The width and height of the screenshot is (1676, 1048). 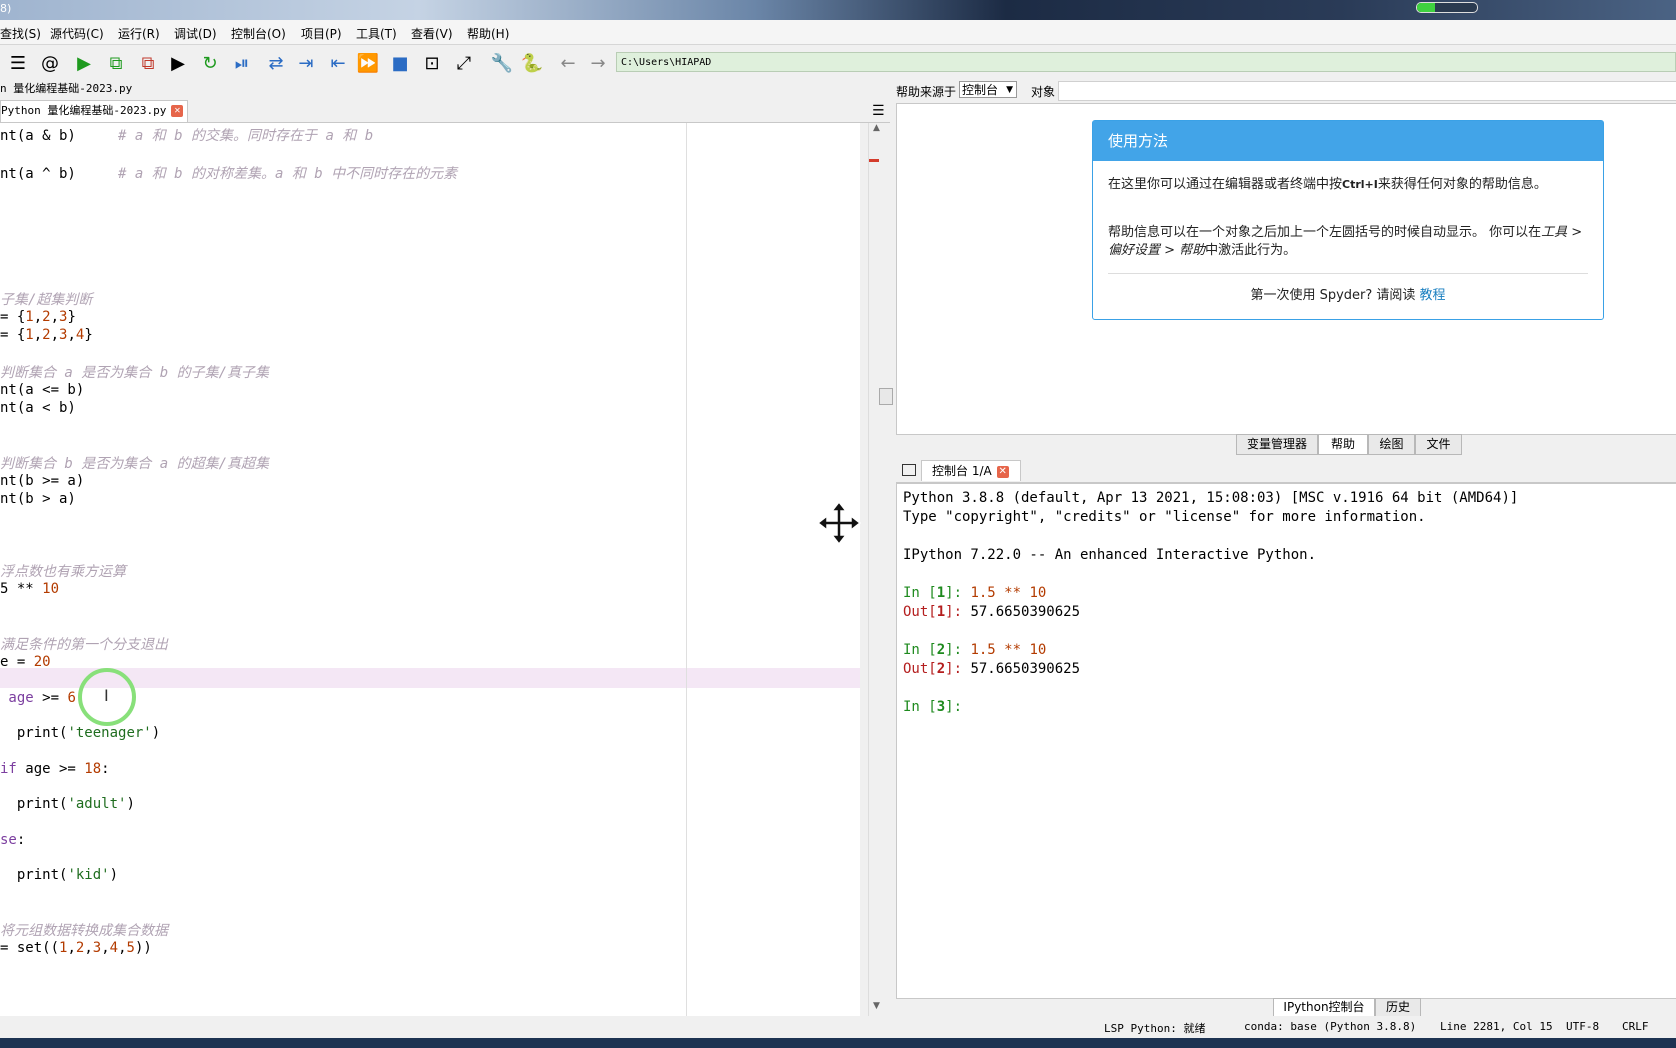 I want to click on code-line: 满足条件的第一个分支退出, so click(x=84, y=645).